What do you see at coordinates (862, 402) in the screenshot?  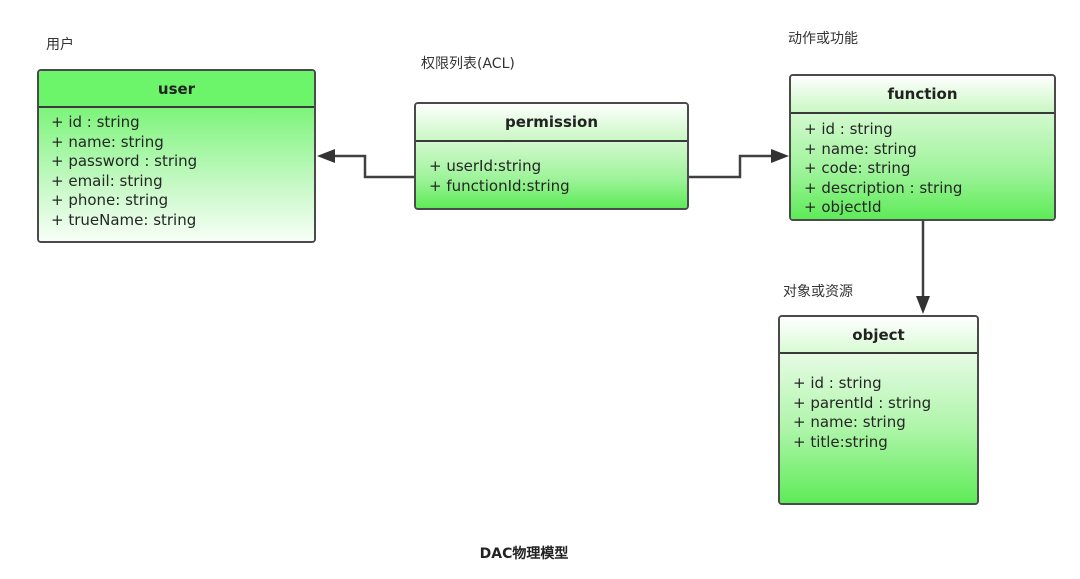 I see `attribute: + parentId : string` at bounding box center [862, 402].